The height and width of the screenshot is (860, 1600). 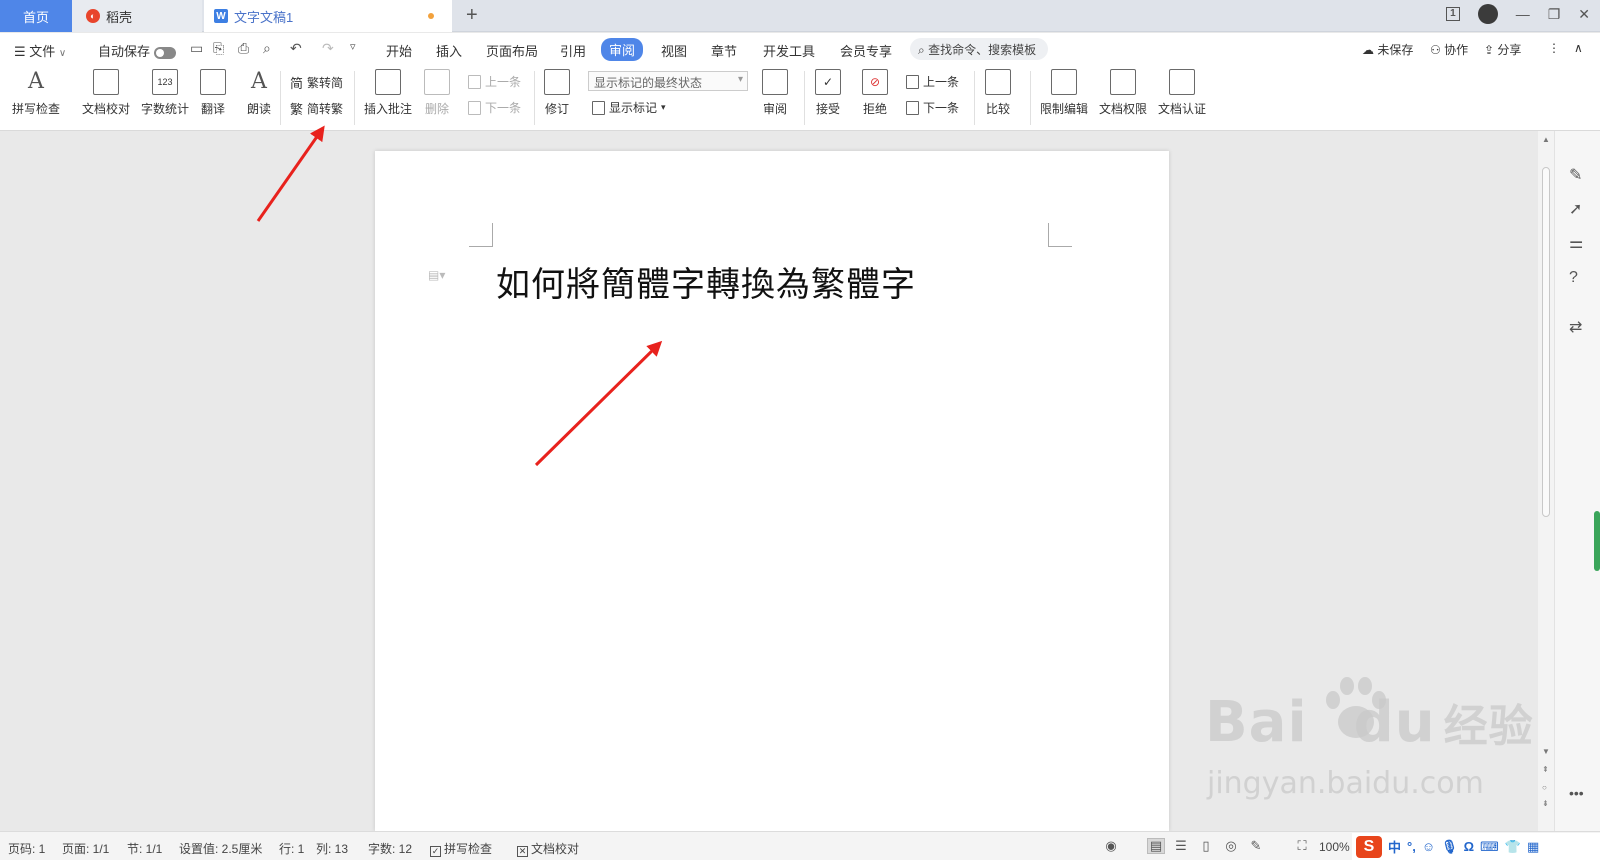 I want to click on prev-page-icon: ⇞, so click(x=1545, y=769).